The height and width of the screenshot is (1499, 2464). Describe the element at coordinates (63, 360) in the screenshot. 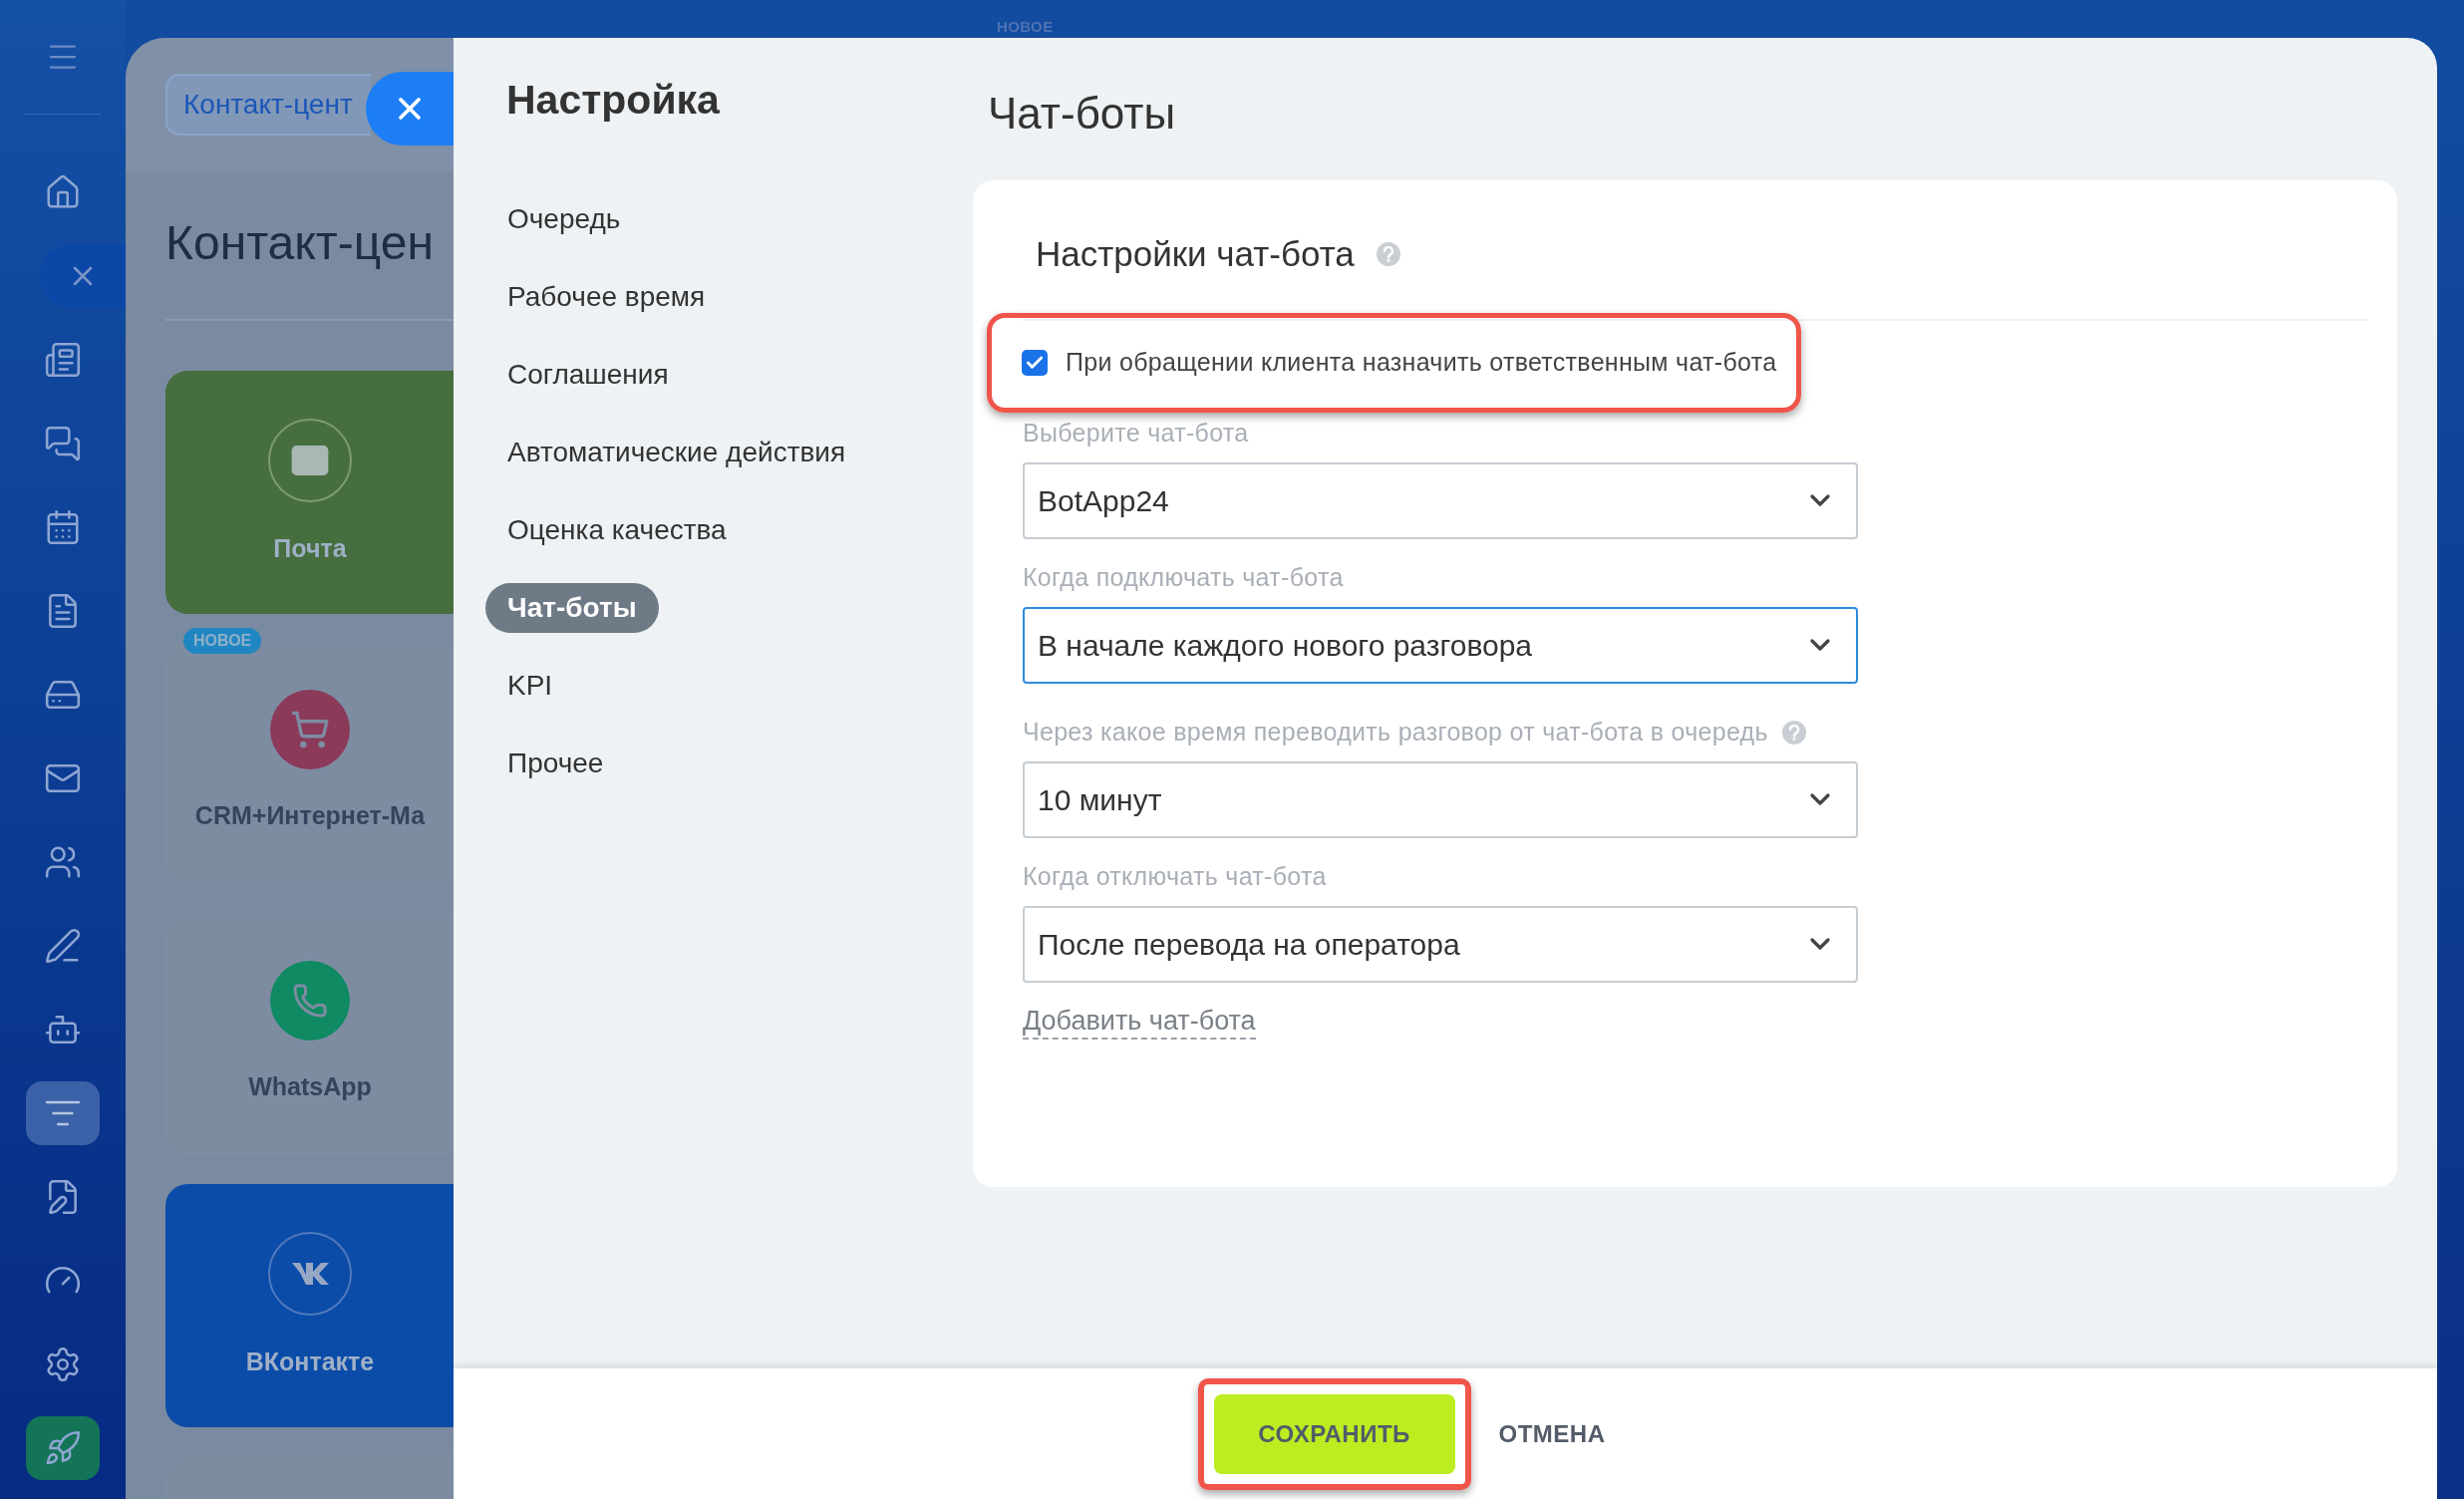

I see `news-icon` at that location.